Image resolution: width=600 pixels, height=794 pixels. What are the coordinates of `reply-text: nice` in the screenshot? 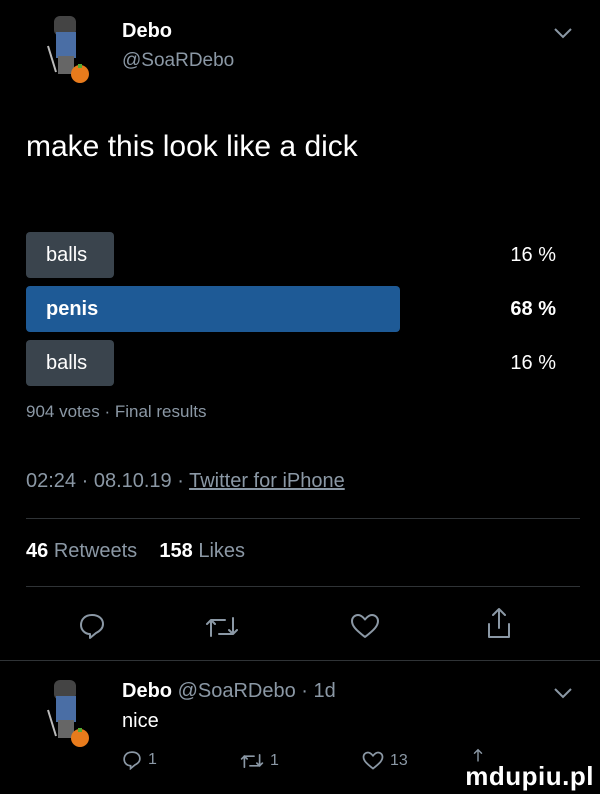 It's located at (140, 721).